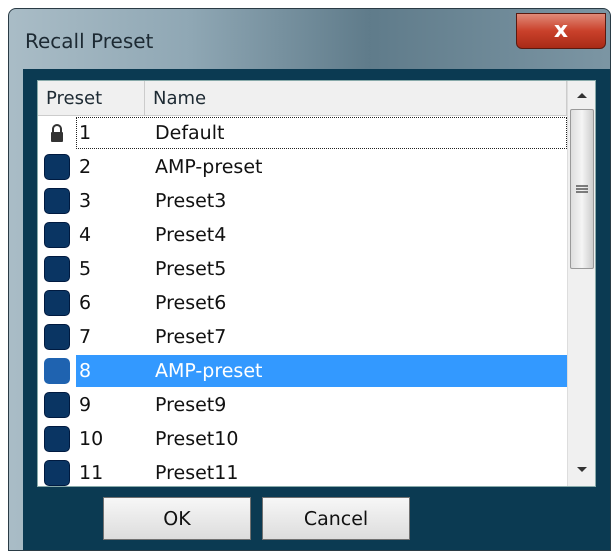 The image size is (611, 551). Describe the element at coordinates (91, 473) in the screenshot. I see `preset-number: 11` at that location.